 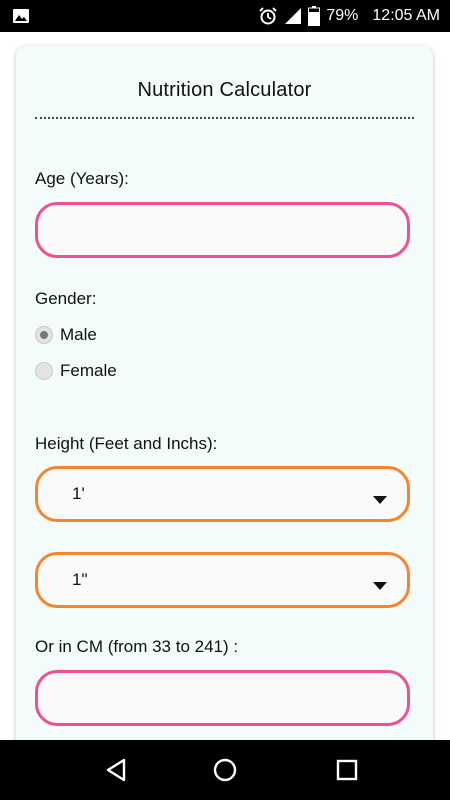 I want to click on age-input, so click(x=222, y=230).